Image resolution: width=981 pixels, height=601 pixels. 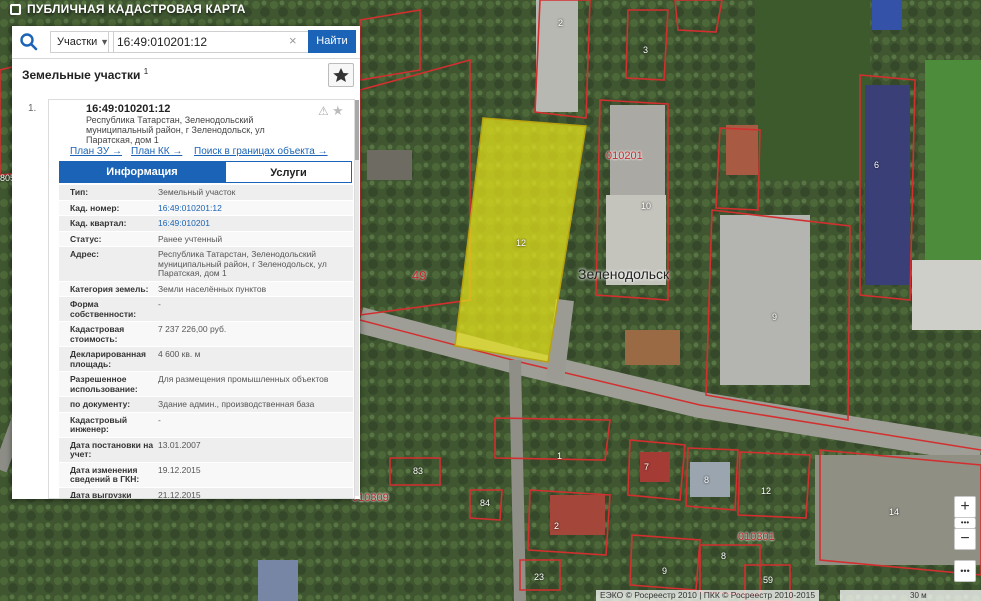 I want to click on row-key: Кад. номер:, so click(x=95, y=207).